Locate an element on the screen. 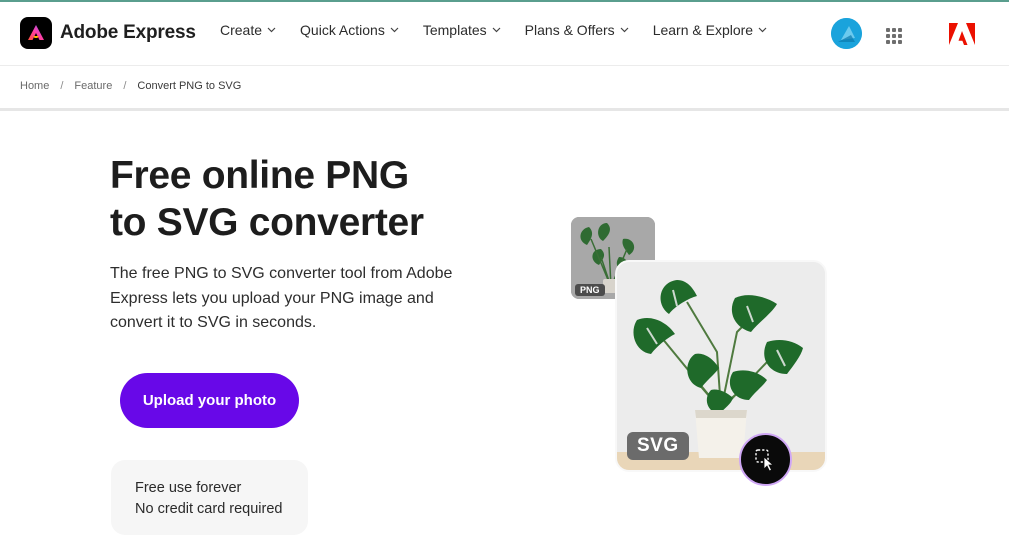 This screenshot has width=1009, height=554. adobe-logo-icon is located at coordinates (962, 34).